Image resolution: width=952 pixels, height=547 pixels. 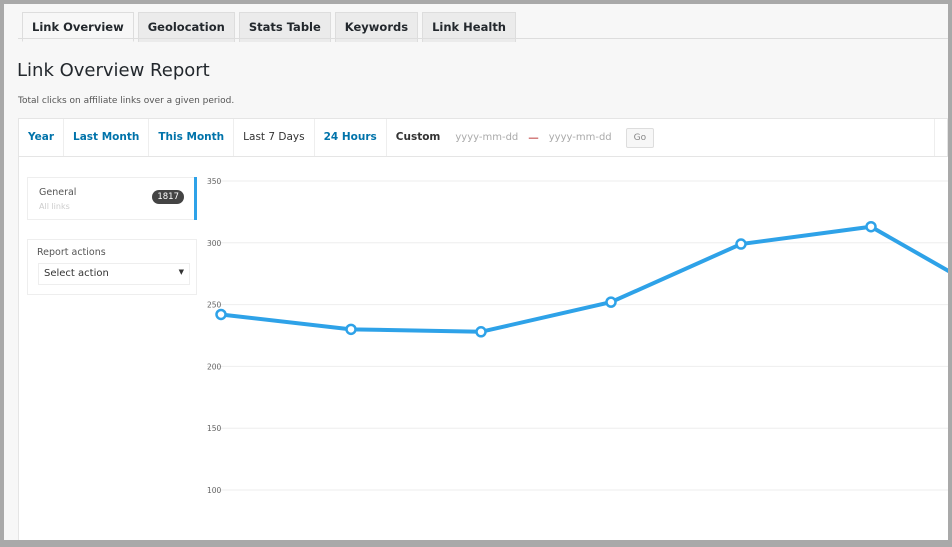 I want to click on divider, so click(x=934, y=137).